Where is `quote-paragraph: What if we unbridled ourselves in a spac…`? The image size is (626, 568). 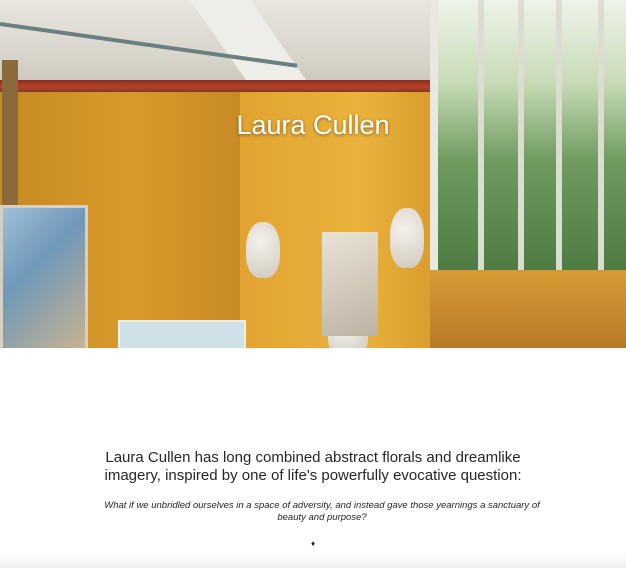
quote-paragraph: What if we unbridled ourselves in a spac… is located at coordinates (322, 511).